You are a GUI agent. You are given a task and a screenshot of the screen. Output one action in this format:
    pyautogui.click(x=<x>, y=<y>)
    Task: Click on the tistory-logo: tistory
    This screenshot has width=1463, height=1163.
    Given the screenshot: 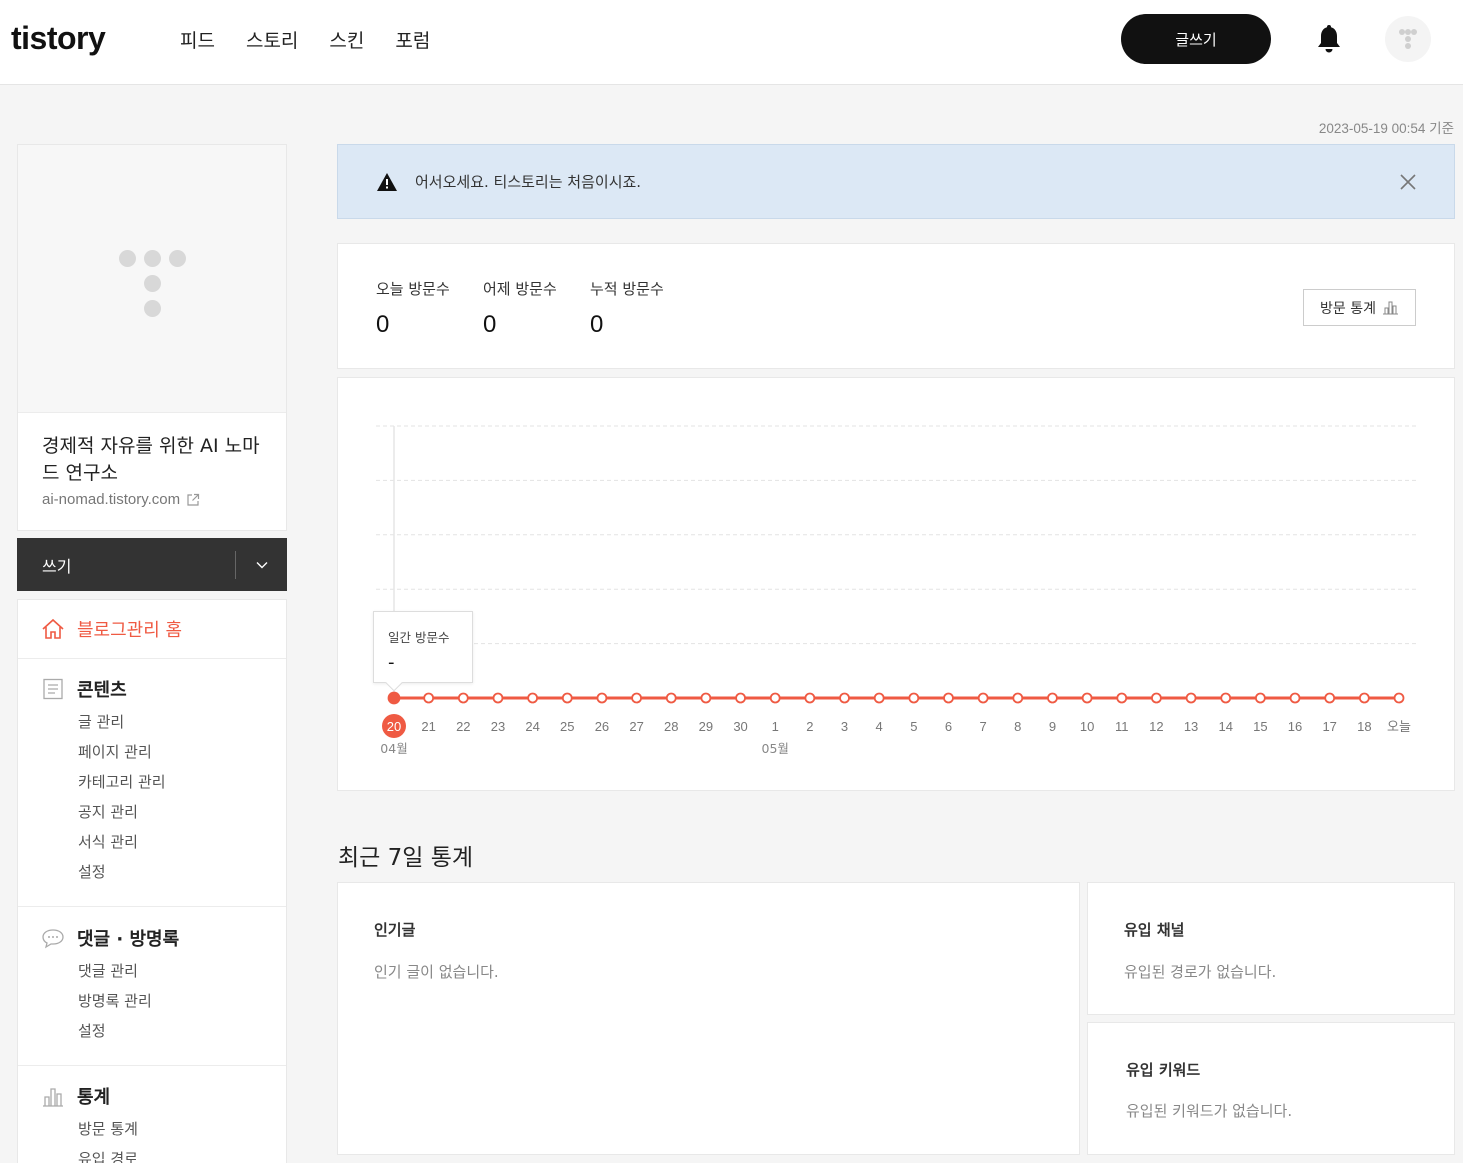 What is the action you would take?
    pyautogui.click(x=58, y=38)
    